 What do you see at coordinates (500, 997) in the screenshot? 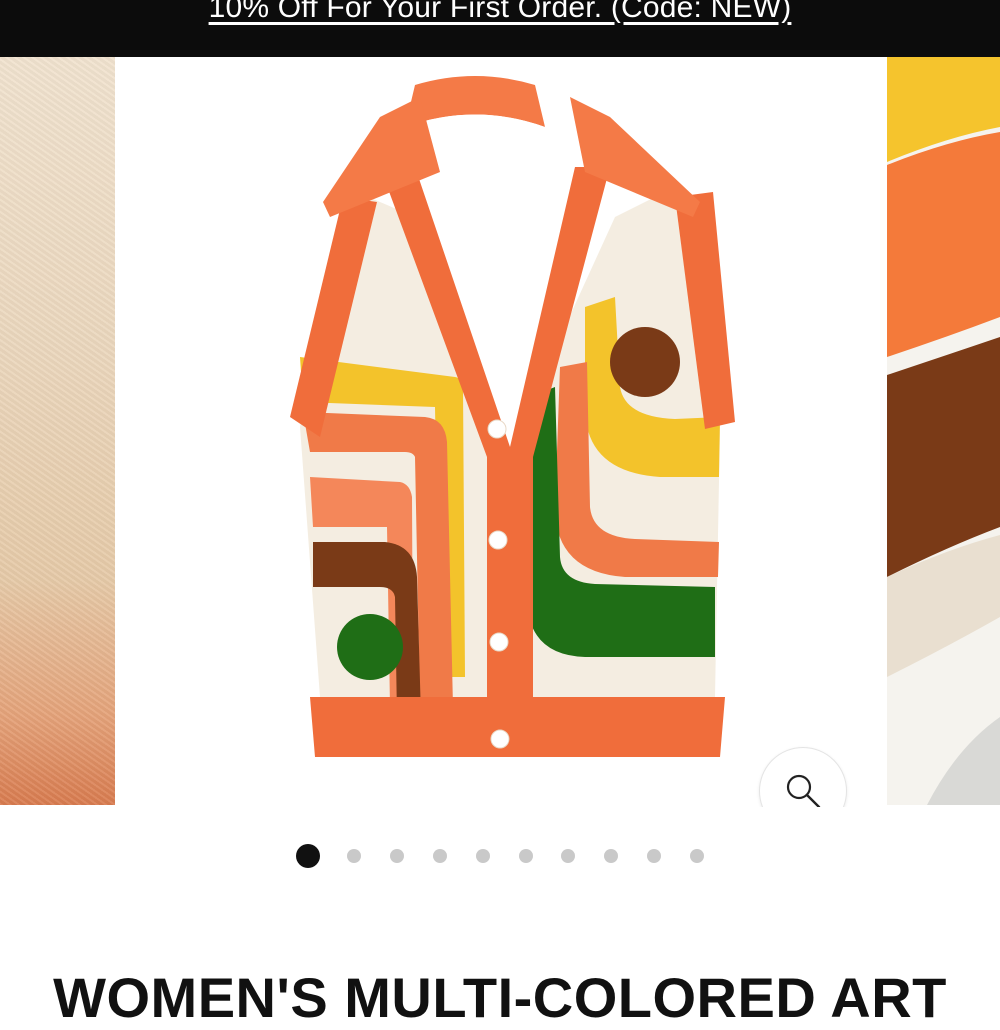
I see `product-title: WOMEN'S MULTI-COLORED ART` at bounding box center [500, 997].